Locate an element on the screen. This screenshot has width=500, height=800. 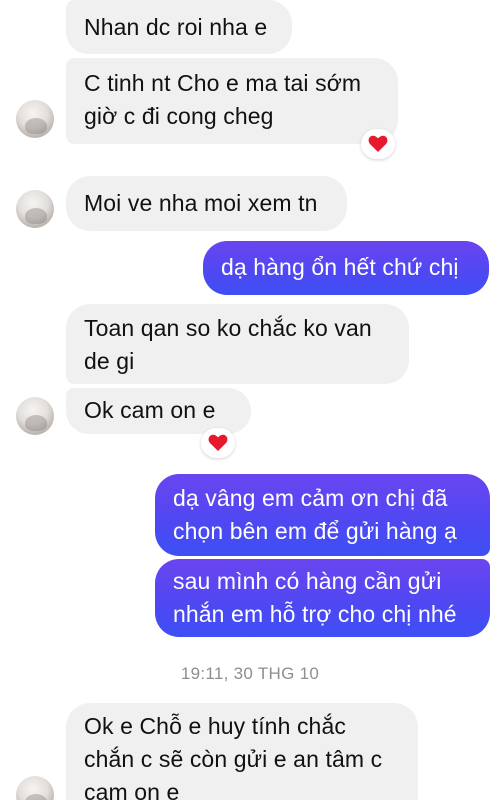
outgoing-message: dạ hàng ổn hết chứ chị is located at coordinates (346, 268).